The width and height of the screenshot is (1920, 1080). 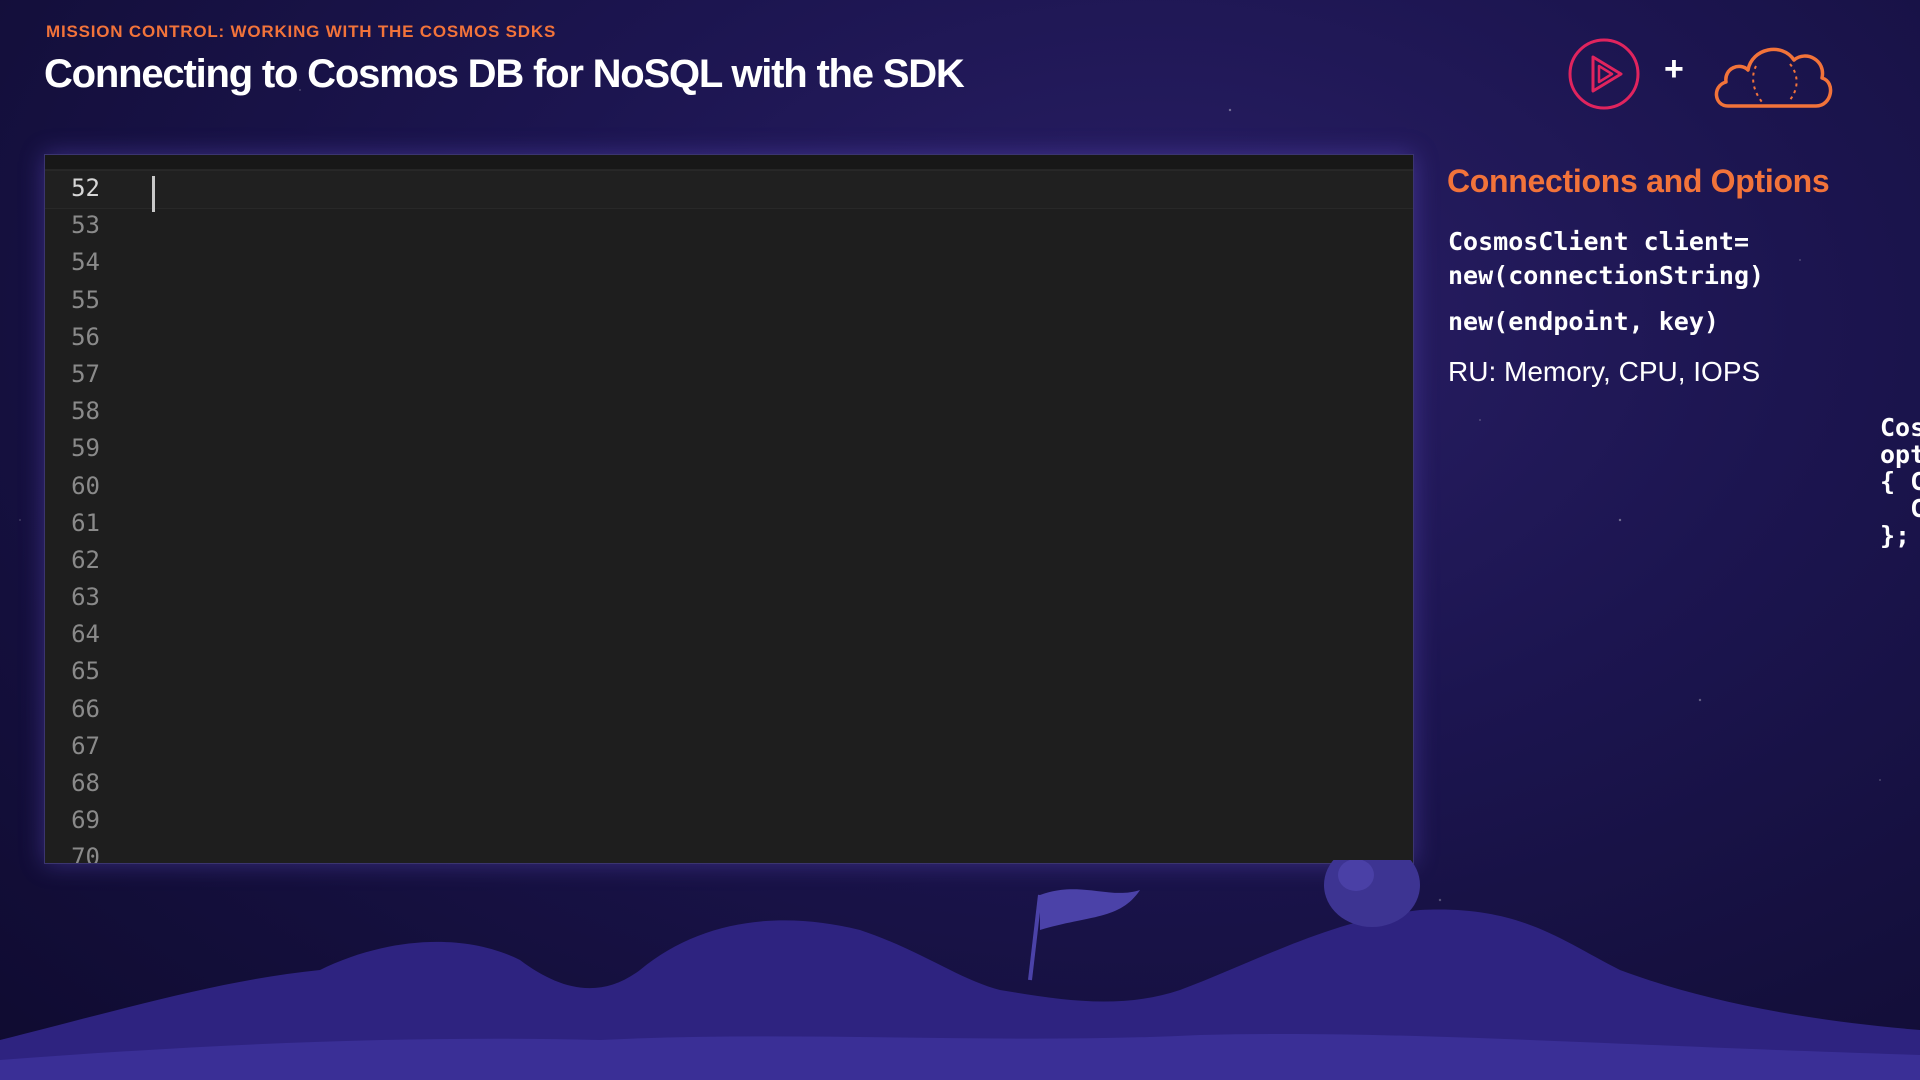 What do you see at coordinates (85, 634) in the screenshot?
I see `line-number: 64` at bounding box center [85, 634].